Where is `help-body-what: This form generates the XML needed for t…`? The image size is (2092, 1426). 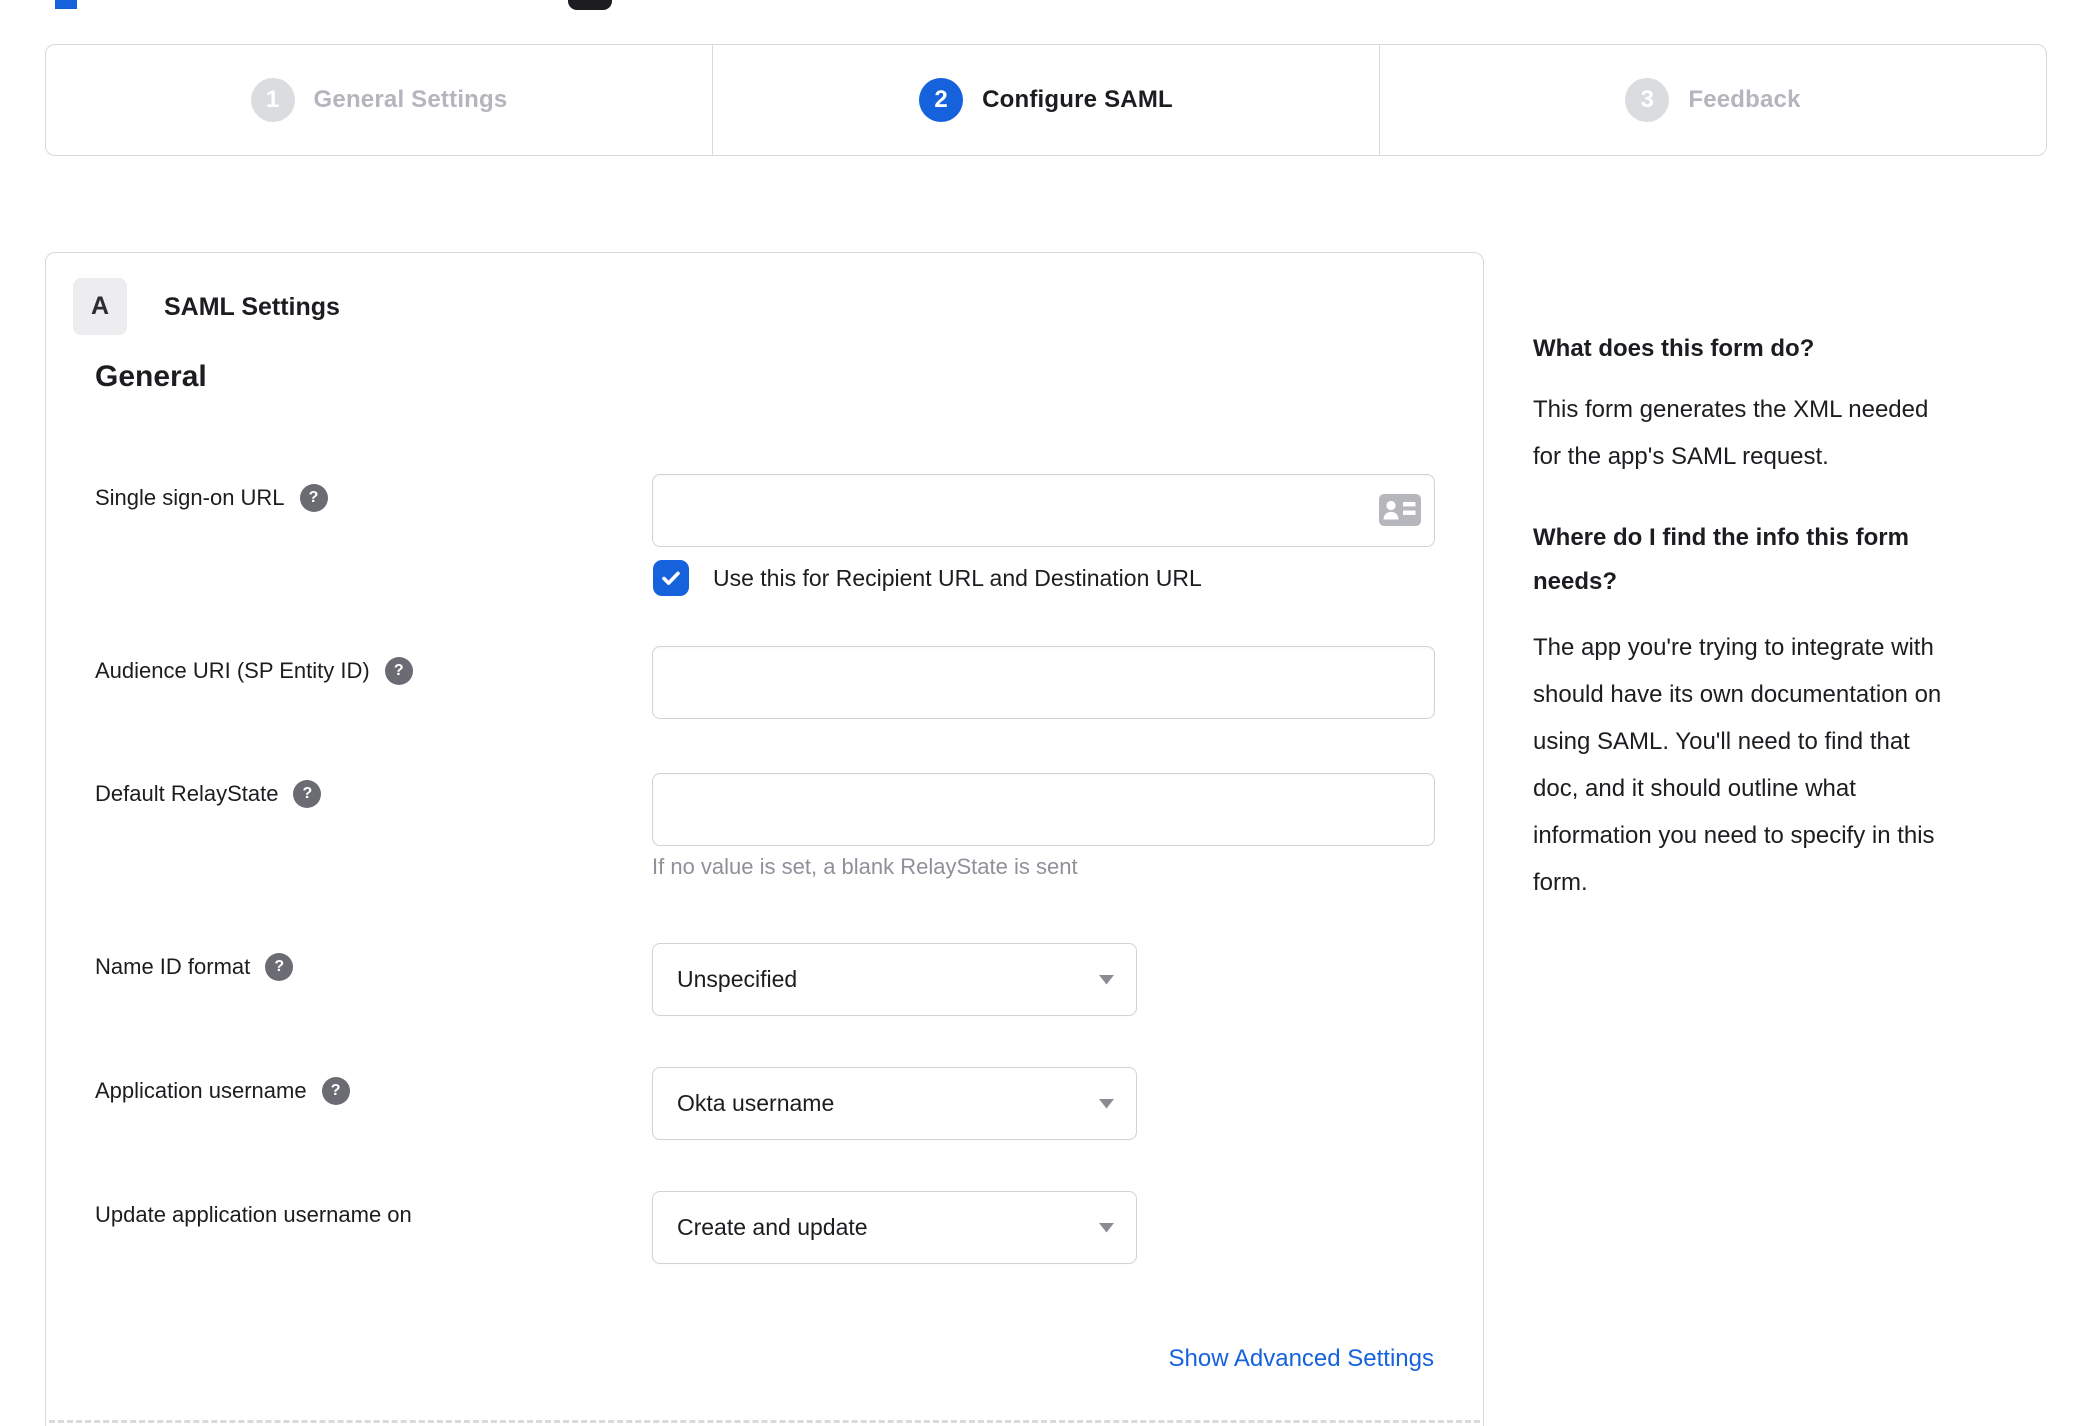 help-body-what: This form generates the XML needed for t… is located at coordinates (1731, 433).